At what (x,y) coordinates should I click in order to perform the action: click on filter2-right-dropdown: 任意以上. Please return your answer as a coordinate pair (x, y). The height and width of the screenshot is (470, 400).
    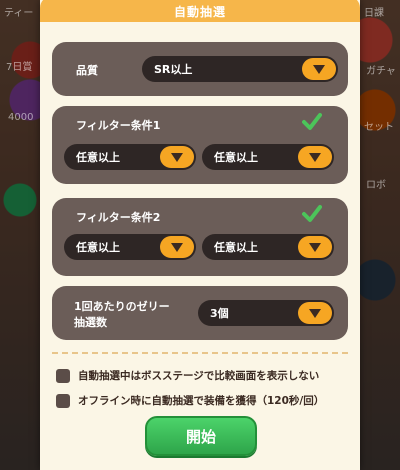
    Looking at the image, I should click on (268, 247).